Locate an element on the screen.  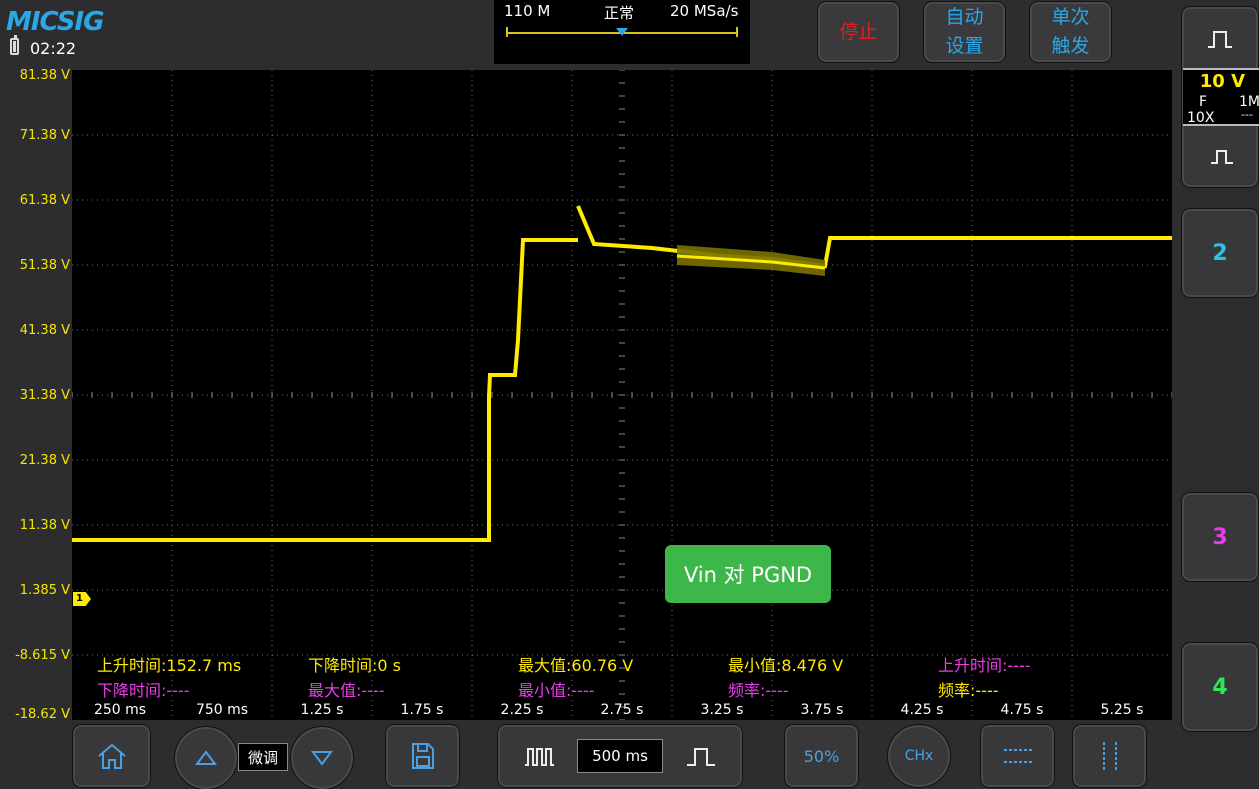
horizontal-cursor-button is located at coordinates (1017, 756).